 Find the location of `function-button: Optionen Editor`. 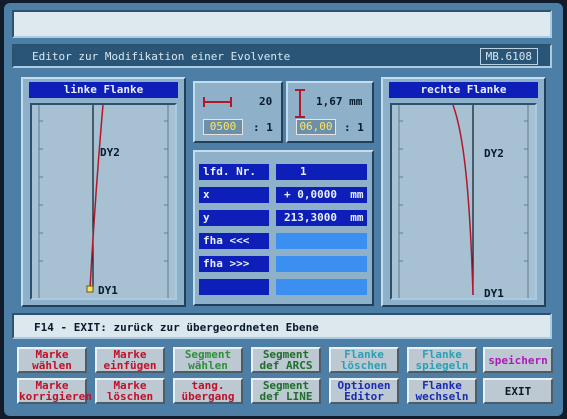

function-button: Optionen Editor is located at coordinates (364, 391).